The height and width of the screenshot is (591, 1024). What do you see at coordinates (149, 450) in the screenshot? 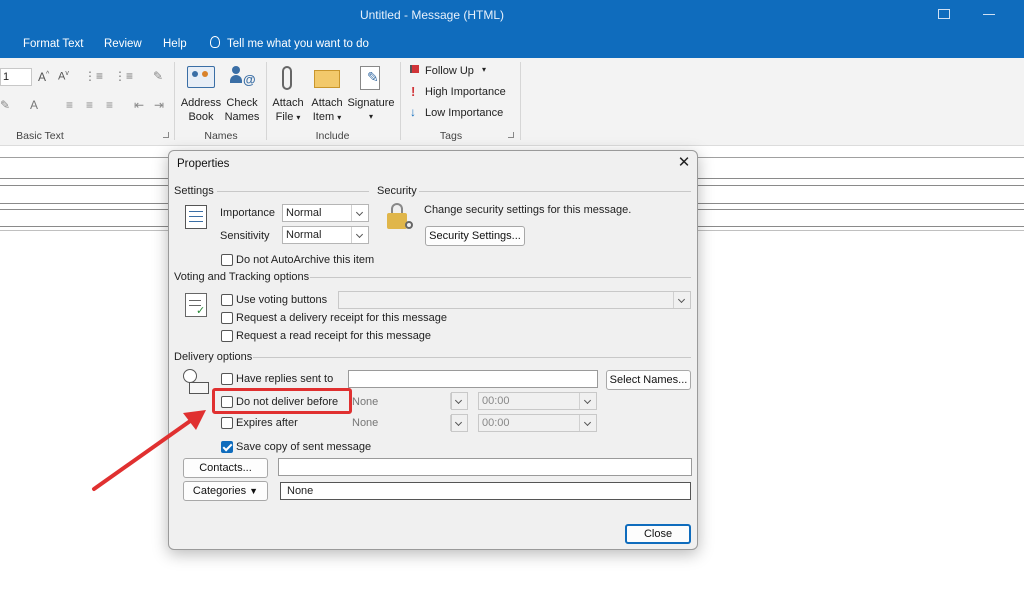
I see `annotation-arrow` at bounding box center [149, 450].